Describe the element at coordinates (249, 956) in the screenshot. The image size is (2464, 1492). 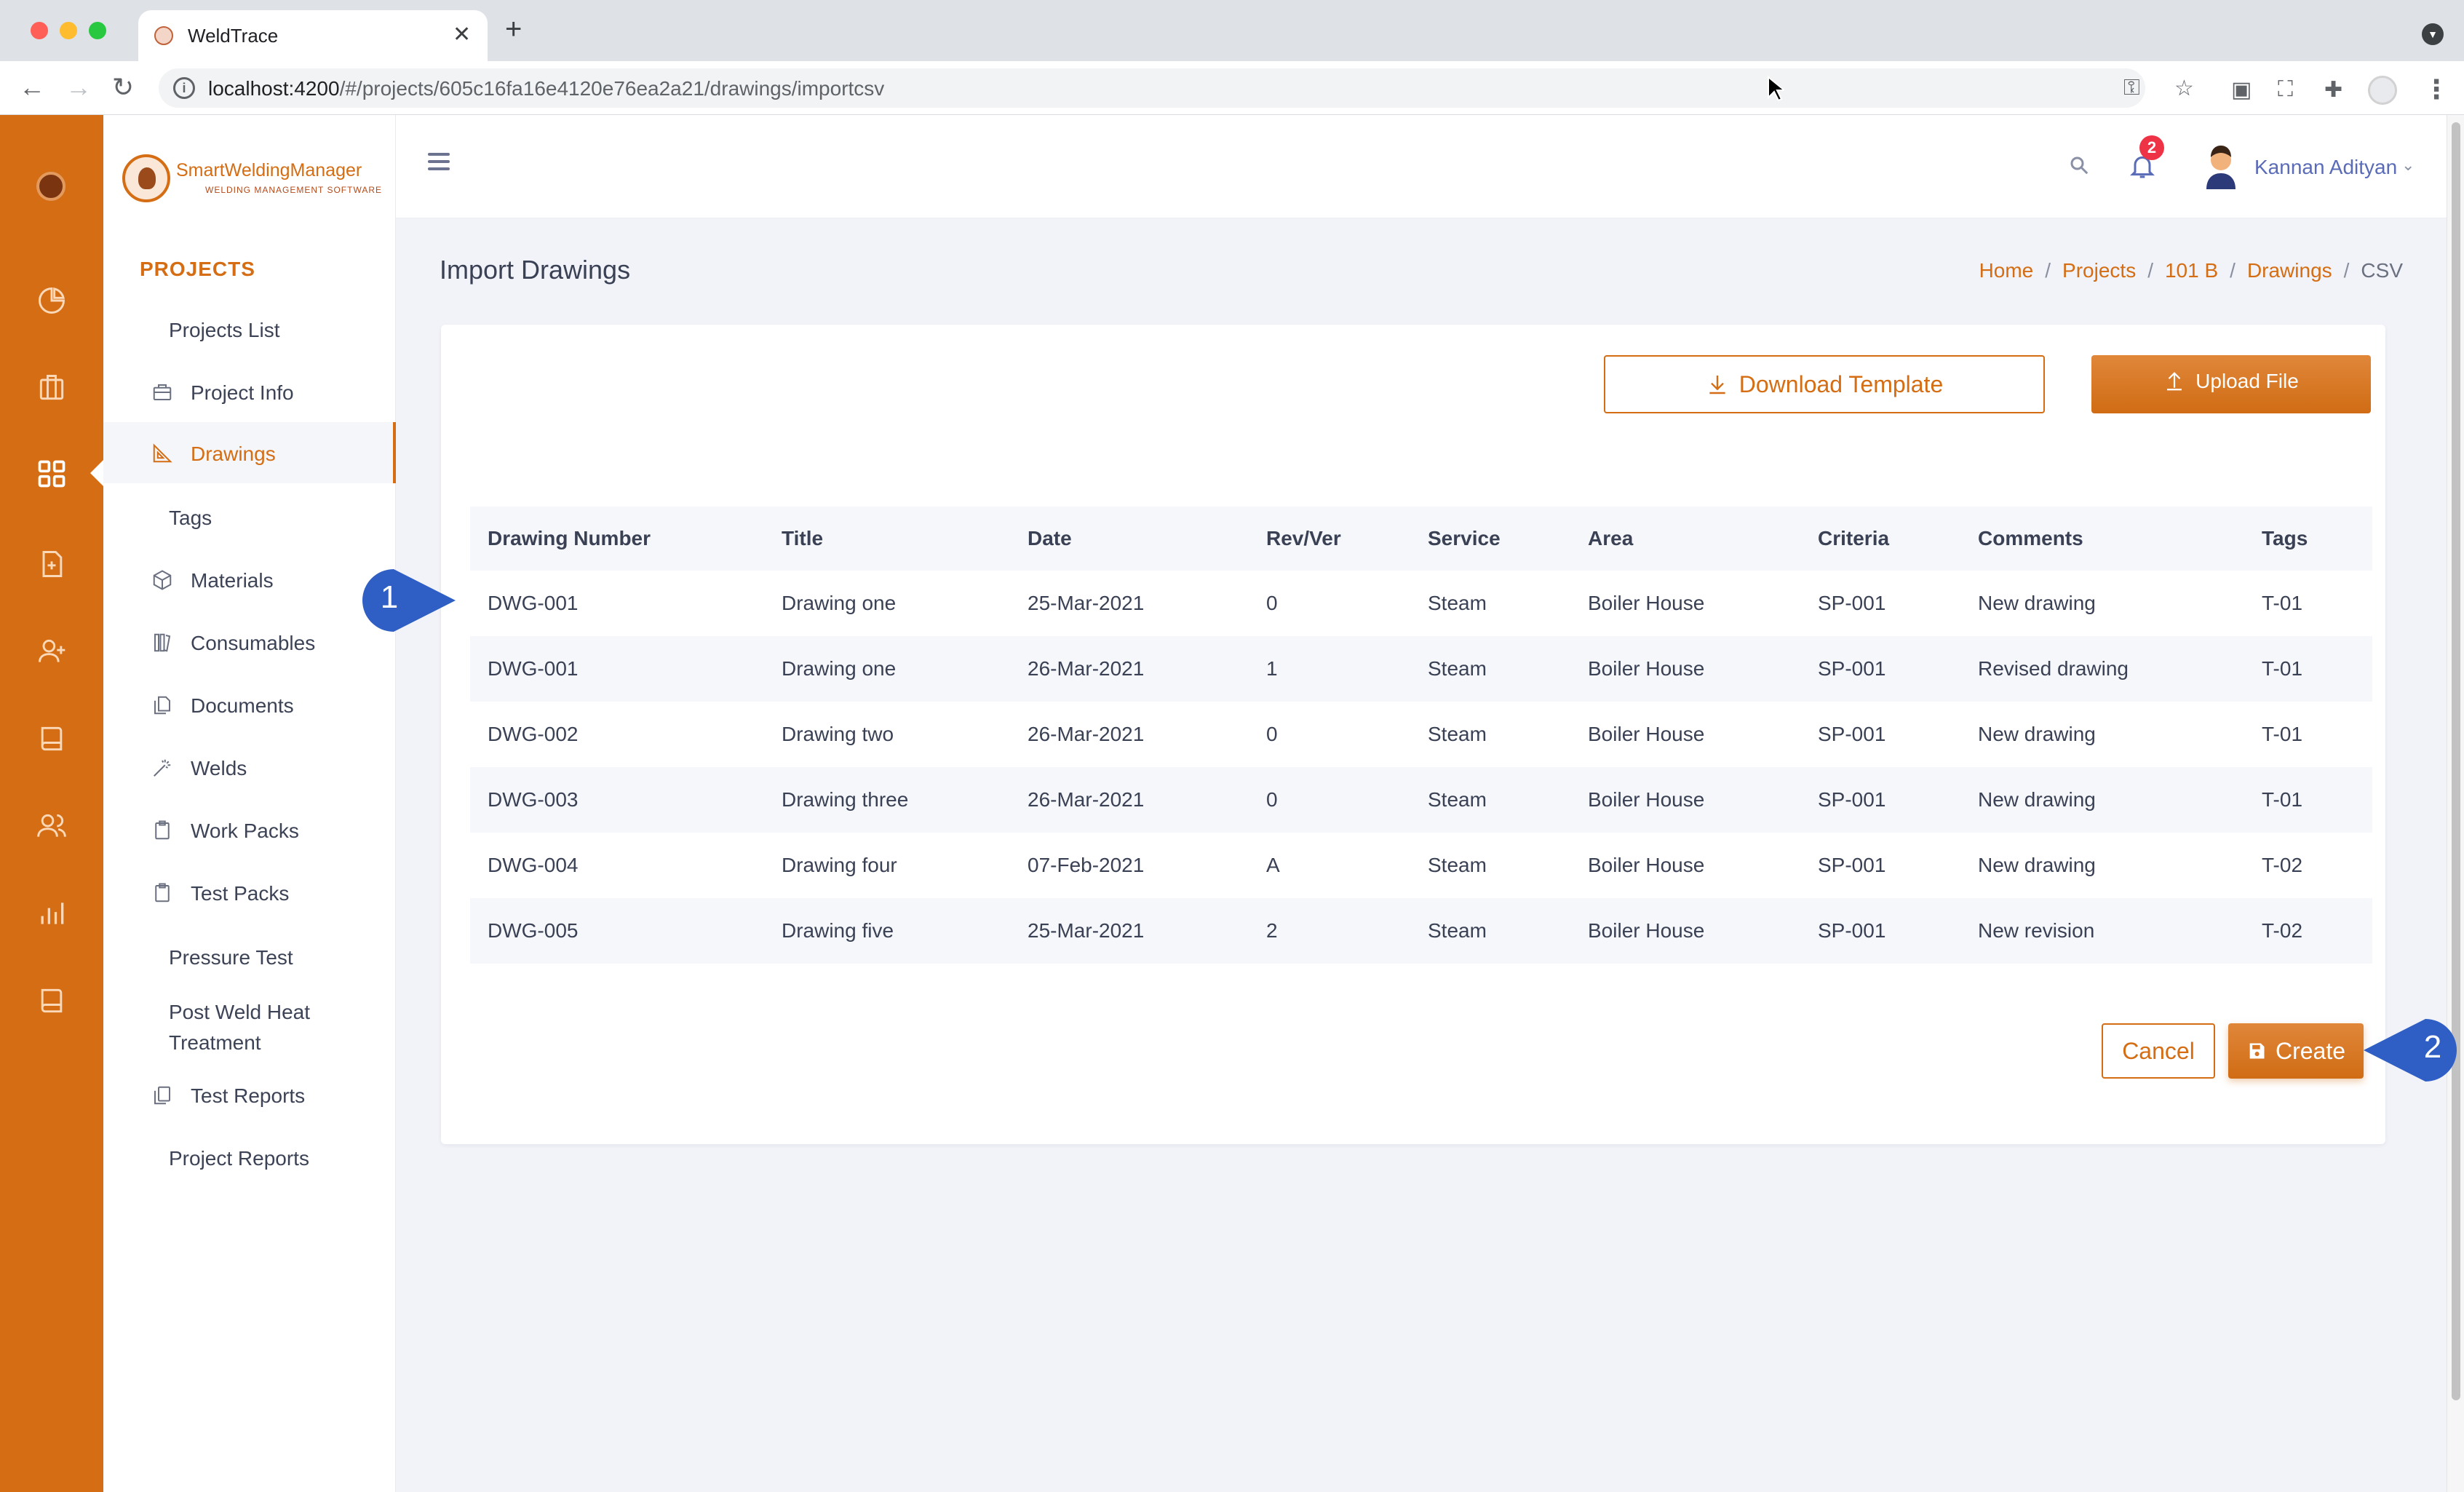
I see `sidebar-item-pressure-test: Pressure Test` at that location.